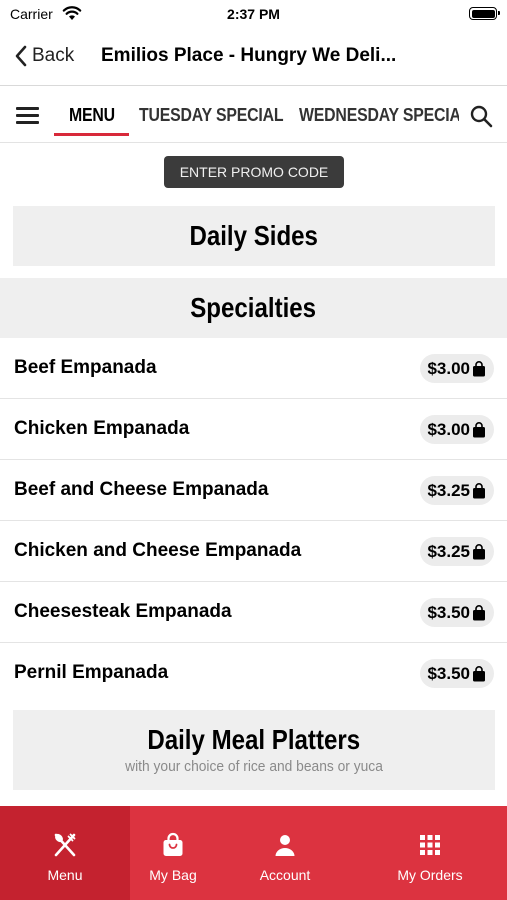 Image resolution: width=507 pixels, height=900 pixels. What do you see at coordinates (173, 875) in the screenshot?
I see `bottom-tab-label: My Bag` at bounding box center [173, 875].